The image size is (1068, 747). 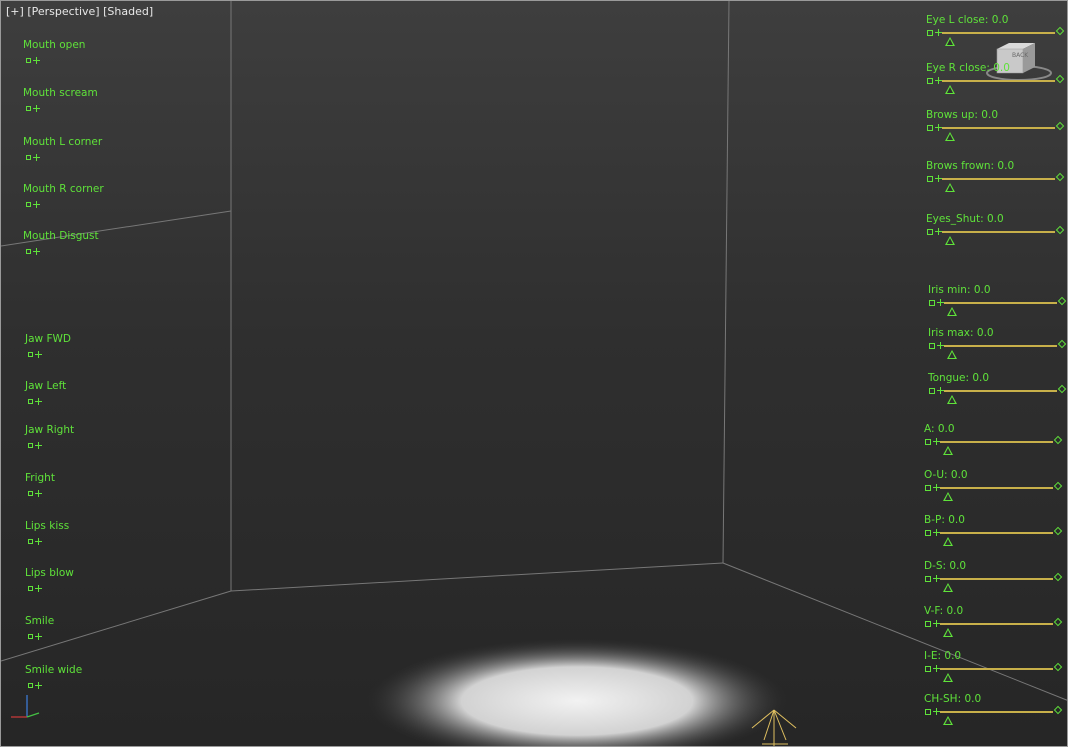 What do you see at coordinates (63, 198) in the screenshot?
I see `control-mouth-r-corner: Mouth R corner` at bounding box center [63, 198].